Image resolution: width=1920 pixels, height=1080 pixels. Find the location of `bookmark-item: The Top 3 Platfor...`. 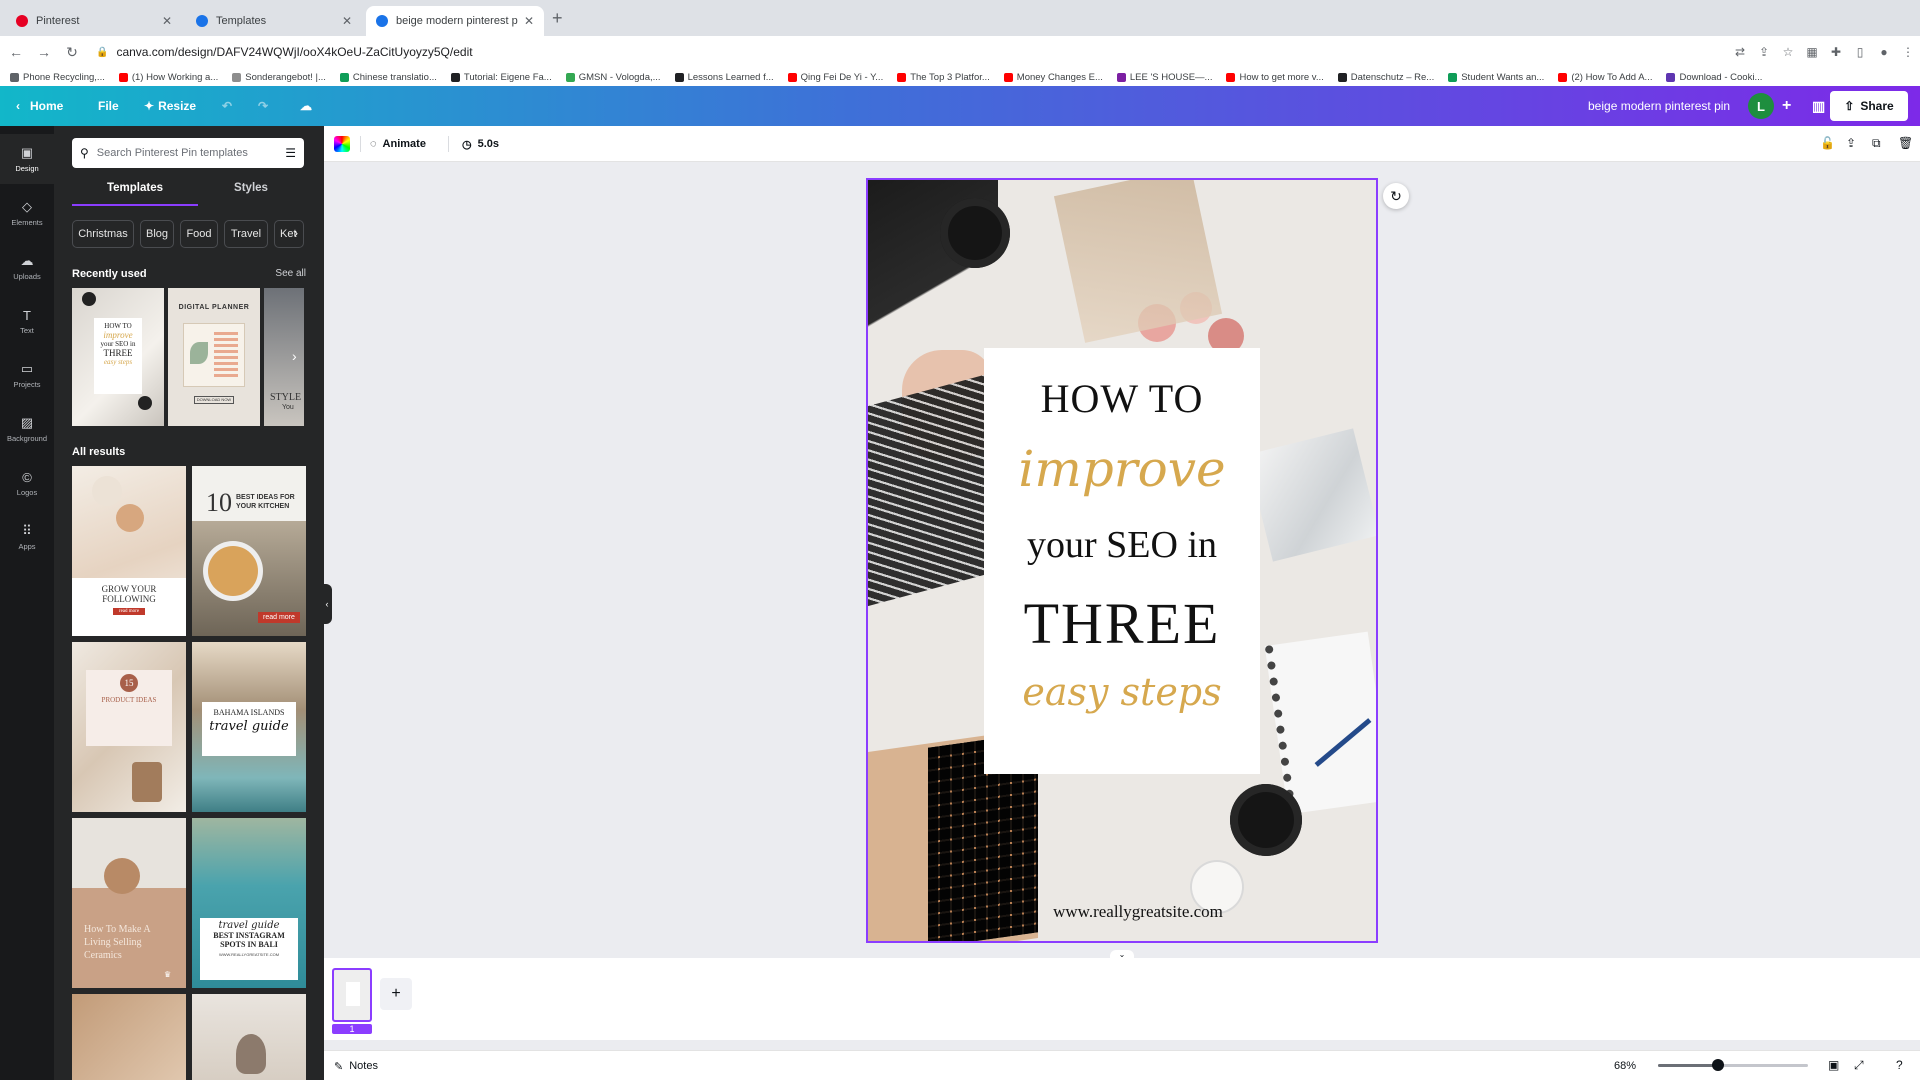

bookmark-item: The Top 3 Platfor... is located at coordinates (943, 77).